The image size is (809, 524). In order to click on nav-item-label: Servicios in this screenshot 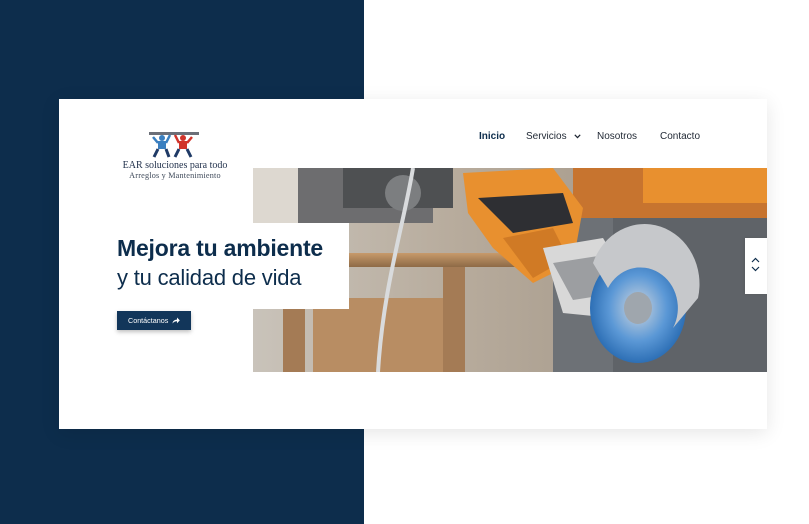, I will do `click(546, 136)`.